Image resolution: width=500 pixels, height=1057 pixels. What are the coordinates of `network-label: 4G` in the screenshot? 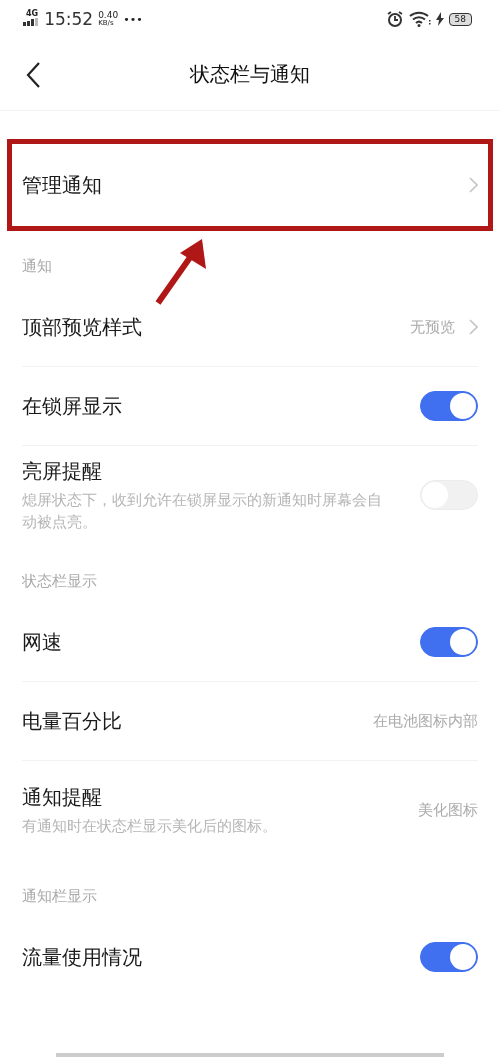 It's located at (32, 13).